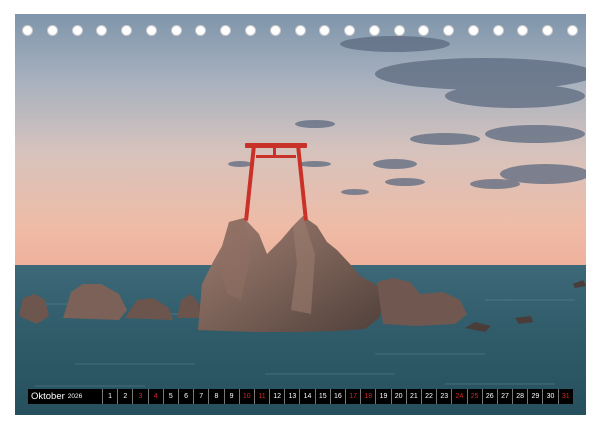  What do you see at coordinates (109, 396) in the screenshot?
I see `calendar-day: 1` at bounding box center [109, 396].